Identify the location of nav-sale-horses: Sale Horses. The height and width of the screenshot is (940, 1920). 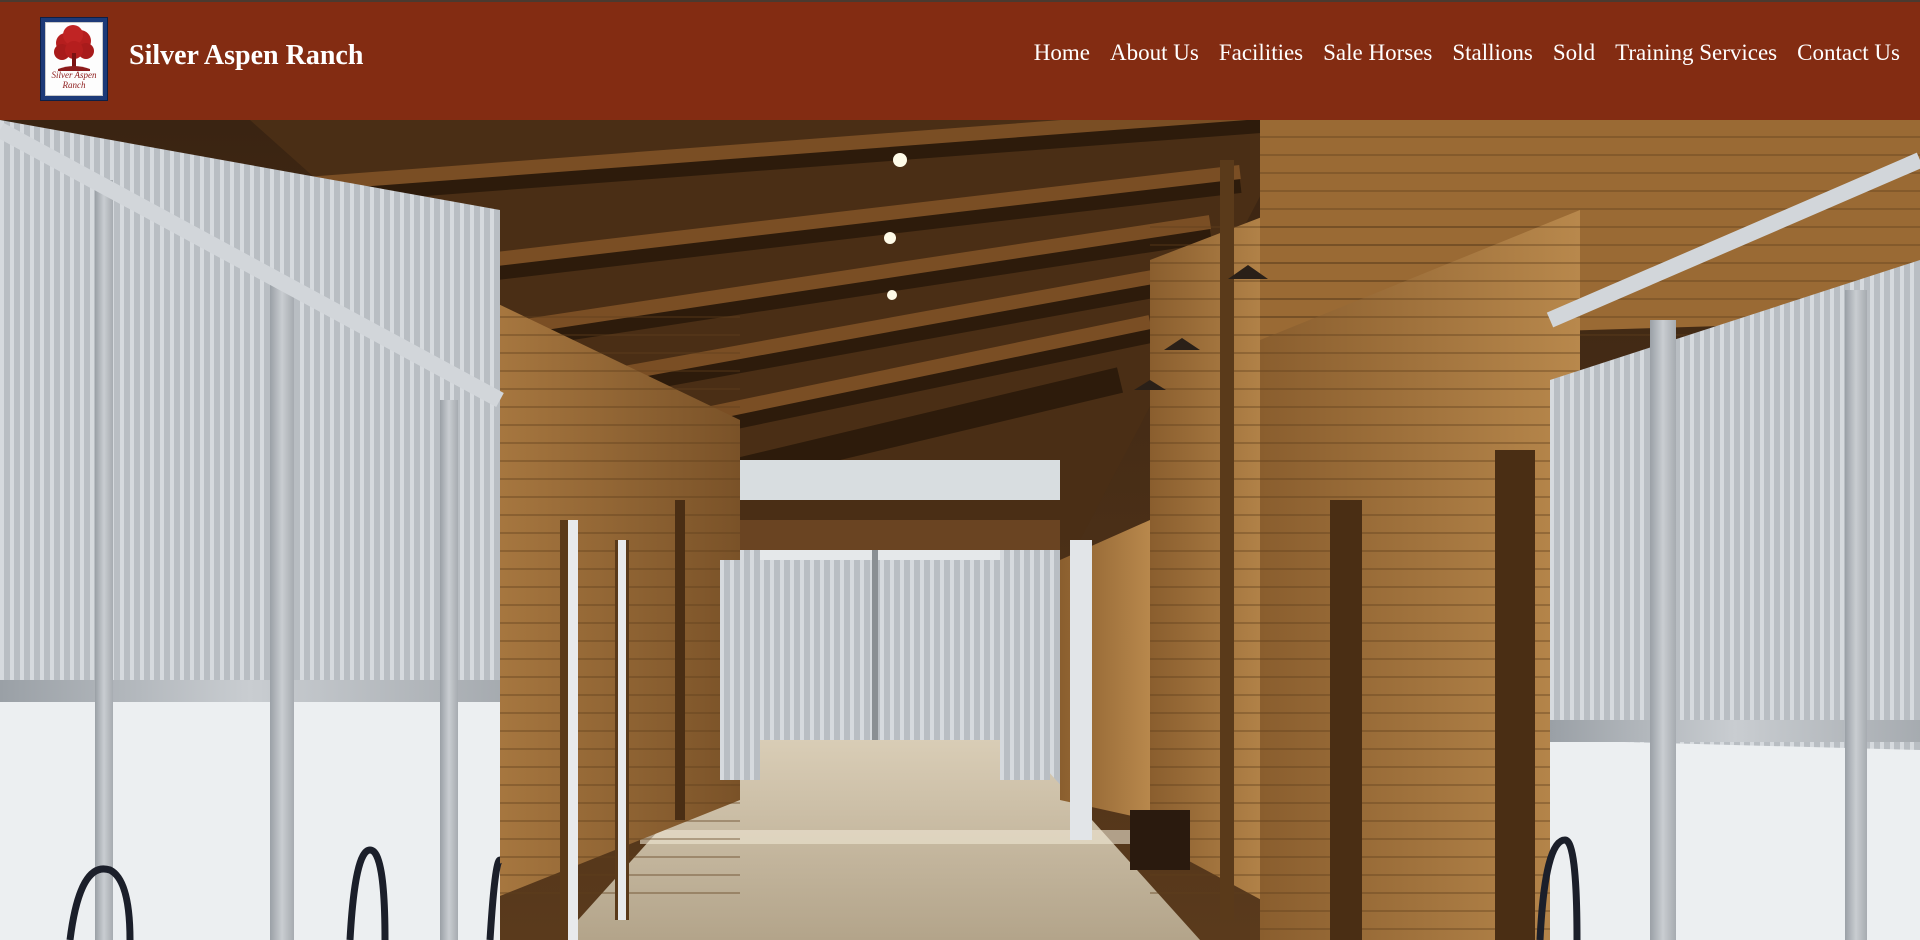
(1377, 53).